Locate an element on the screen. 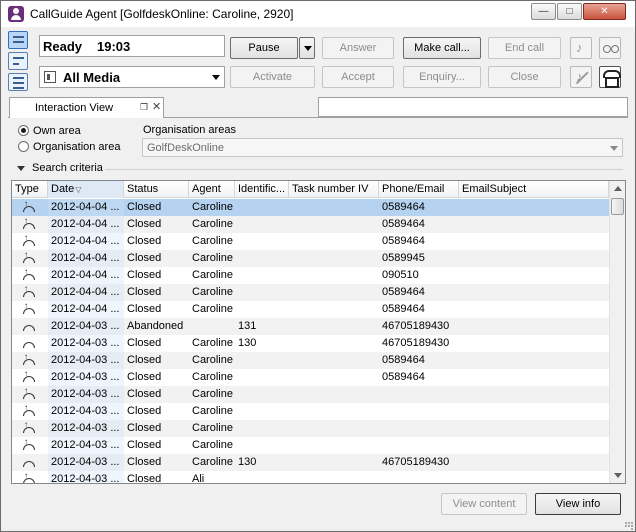  table-row: ↑ 2012-04-04 ... Closed Caroline 090510 is located at coordinates (310, 275).